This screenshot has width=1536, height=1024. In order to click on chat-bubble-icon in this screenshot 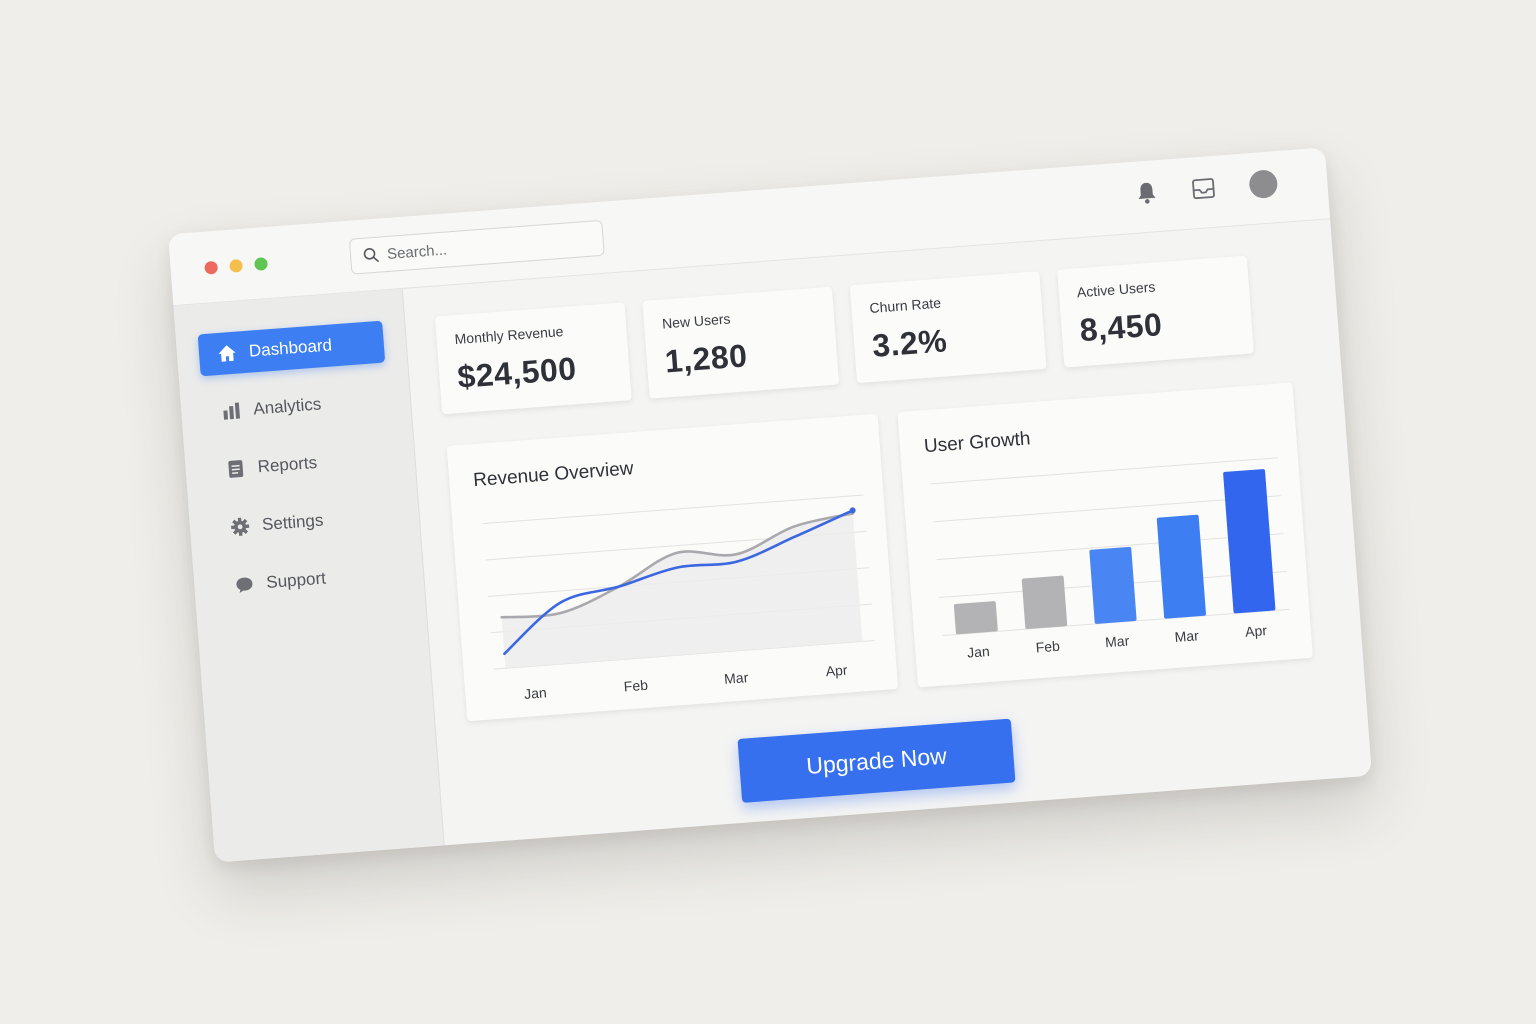, I will do `click(244, 584)`.